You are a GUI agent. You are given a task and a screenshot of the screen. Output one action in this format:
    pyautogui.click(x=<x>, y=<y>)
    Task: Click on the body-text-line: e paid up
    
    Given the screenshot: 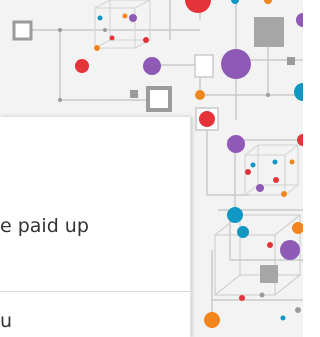 What is the action you would take?
    pyautogui.click(x=44, y=226)
    